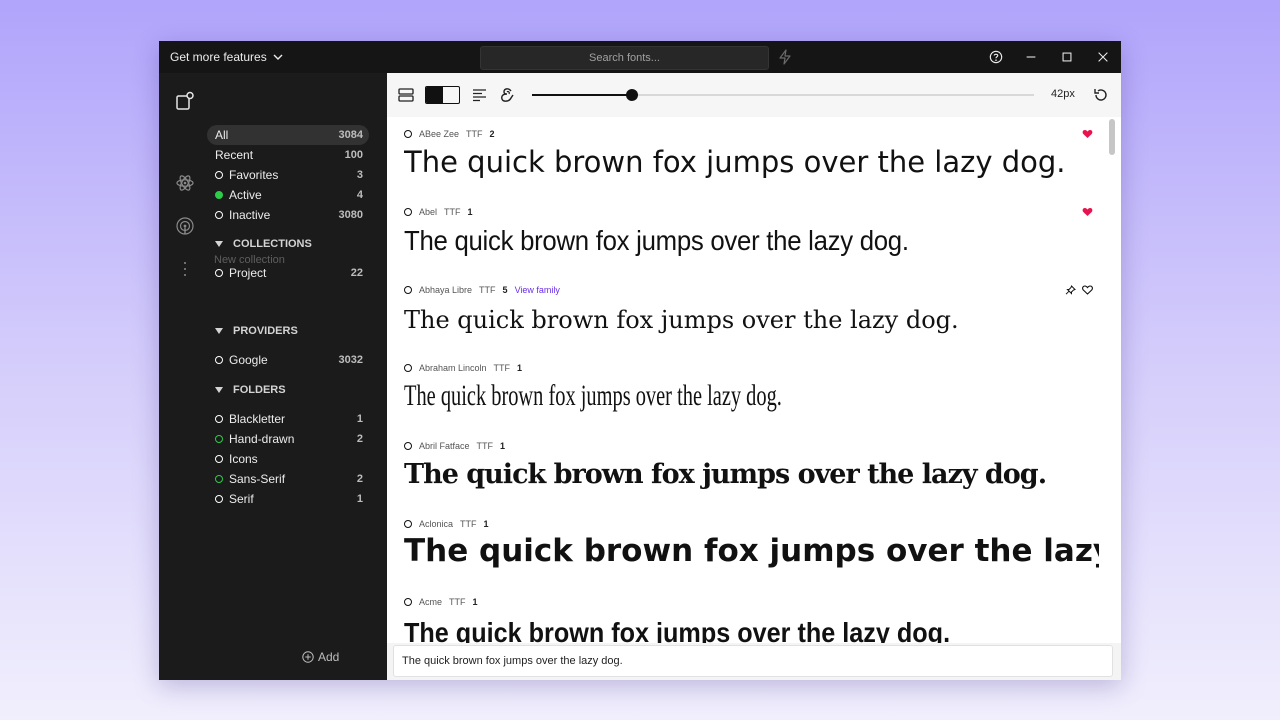  Describe the element at coordinates (288, 273) in the screenshot. I see `sidebar-item-project: Project 22` at that location.